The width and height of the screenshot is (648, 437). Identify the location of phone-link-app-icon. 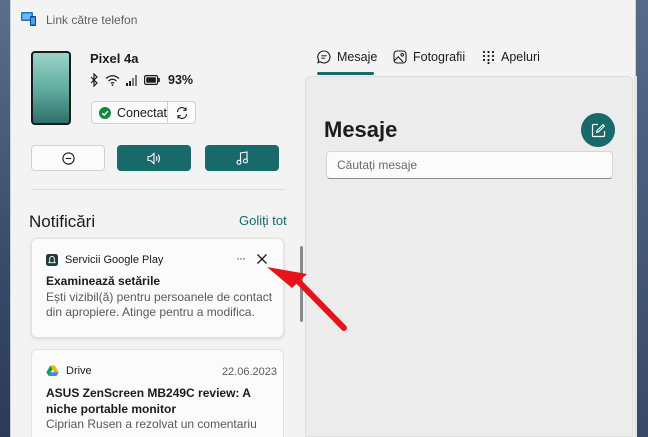
(28, 19).